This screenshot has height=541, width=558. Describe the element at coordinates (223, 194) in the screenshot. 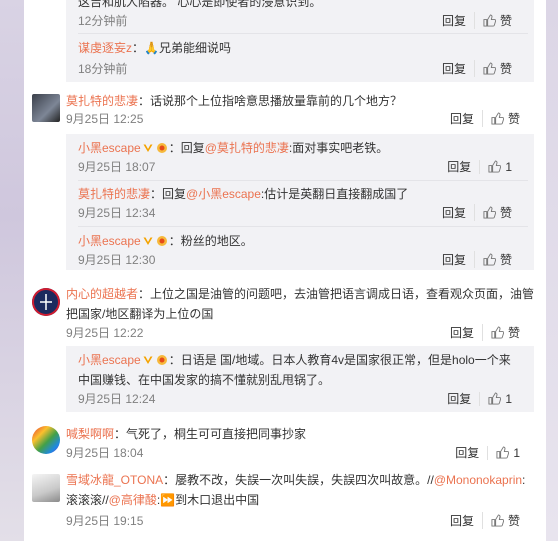

I see `mention-link: @小黑escape` at that location.